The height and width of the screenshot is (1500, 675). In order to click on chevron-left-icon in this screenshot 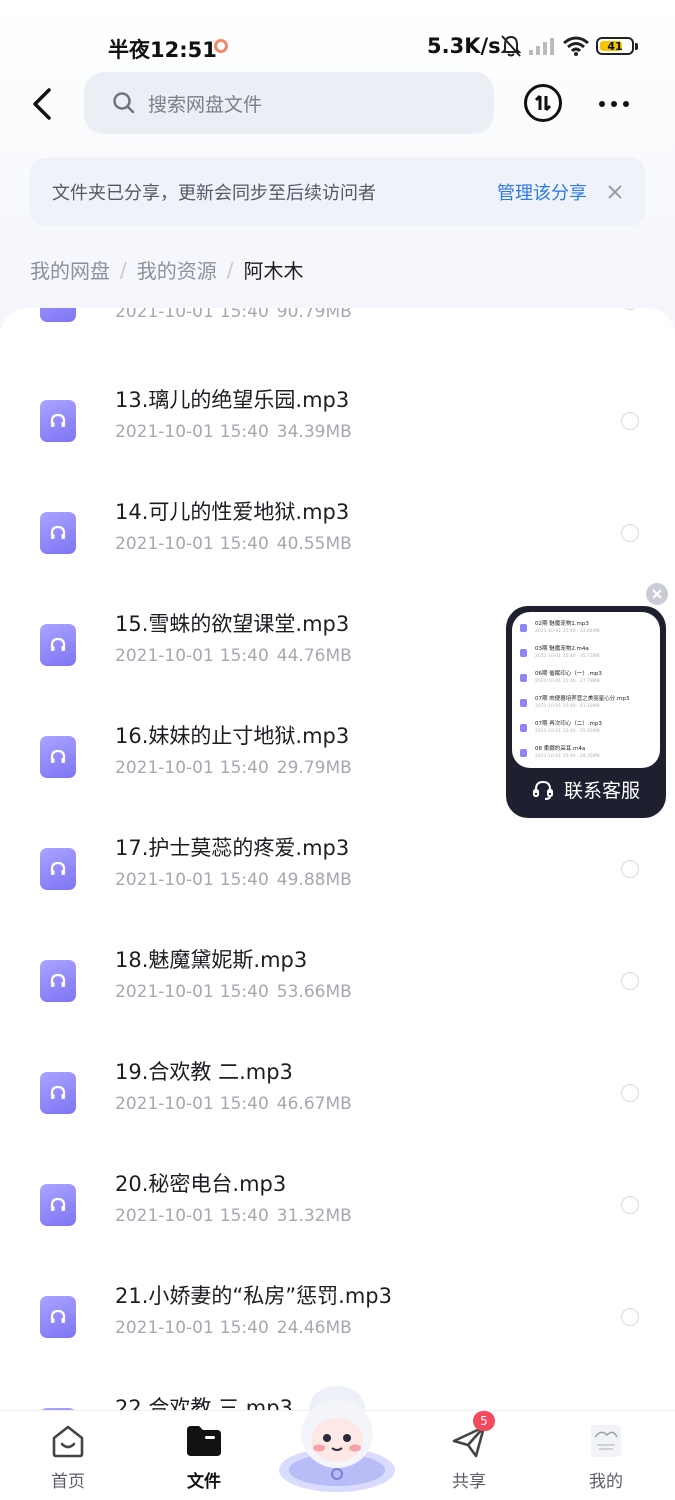, I will do `click(42, 104)`.